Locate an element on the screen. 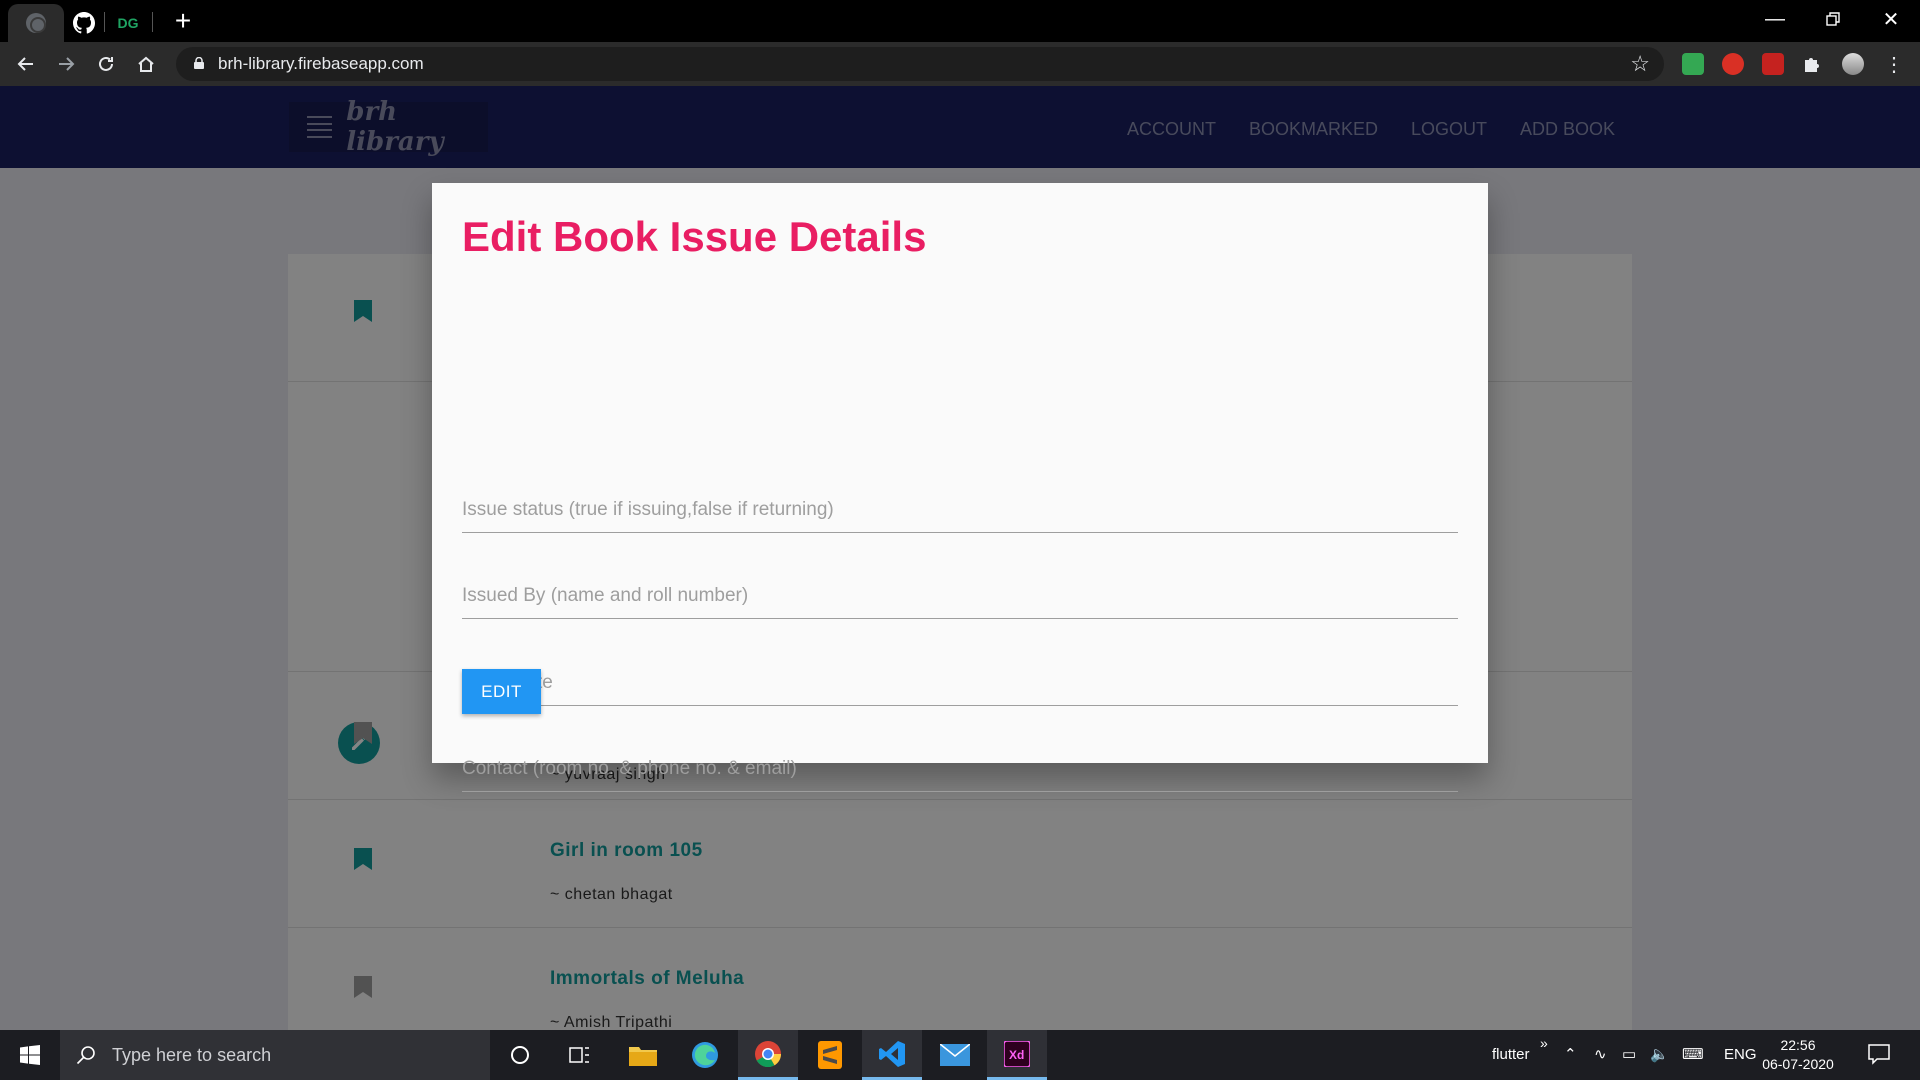 Image resolution: width=1920 pixels, height=1080 pixels. language-indicator: ENG is located at coordinates (1740, 1055).